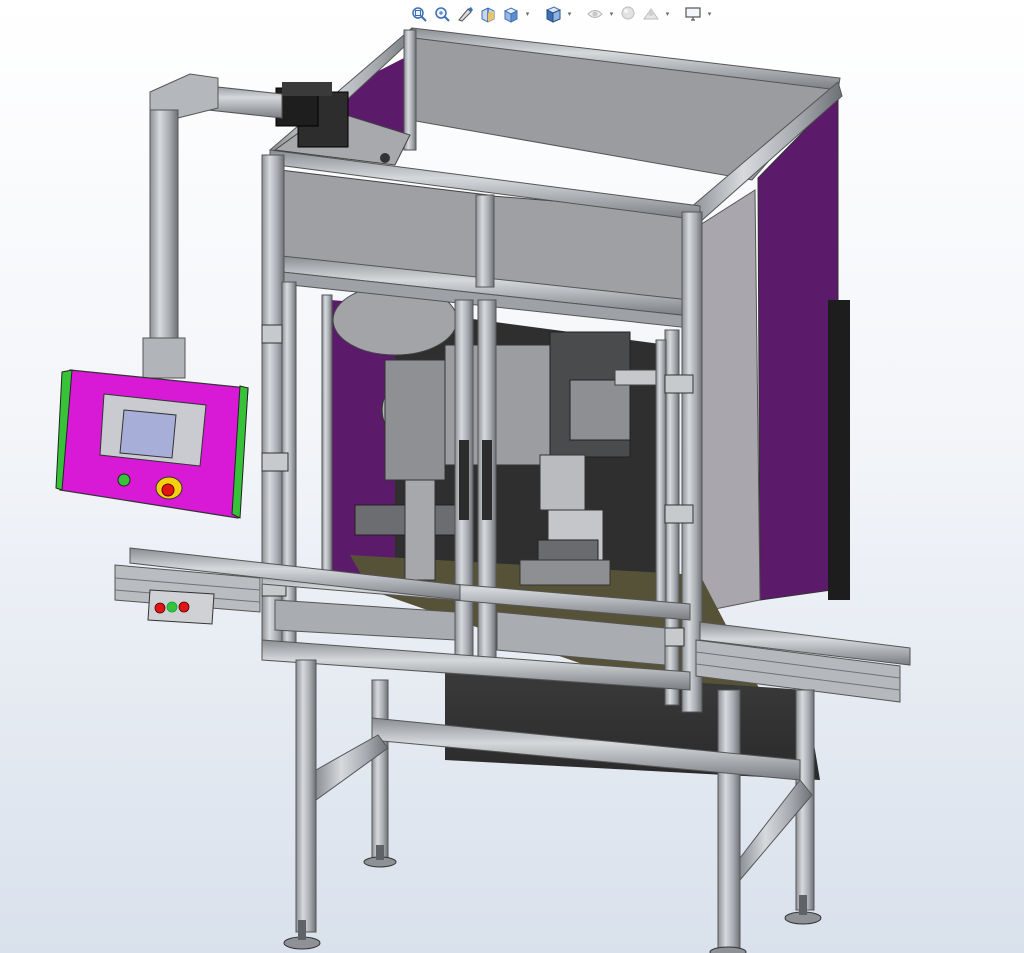 This screenshot has width=1024, height=953. What do you see at coordinates (212, 226) in the screenshot?
I see `cable-support-arm` at bounding box center [212, 226].